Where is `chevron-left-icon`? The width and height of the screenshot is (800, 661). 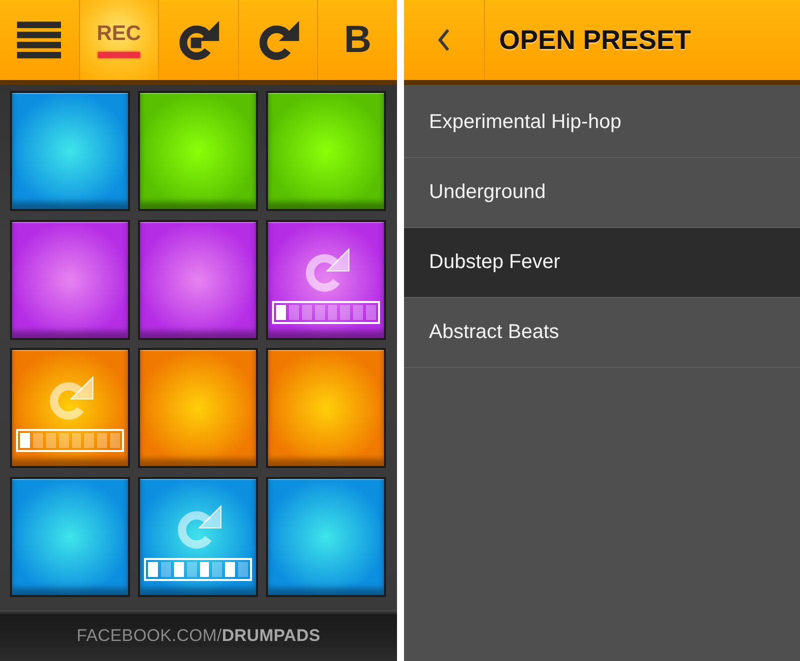
chevron-left-icon is located at coordinates (444, 40).